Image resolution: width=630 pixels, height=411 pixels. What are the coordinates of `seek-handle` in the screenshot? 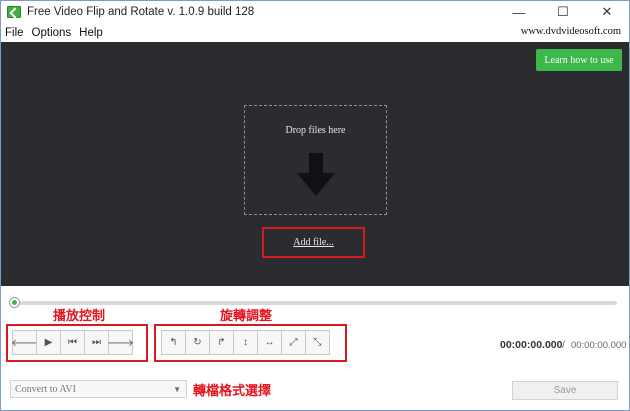 It's located at (14, 302).